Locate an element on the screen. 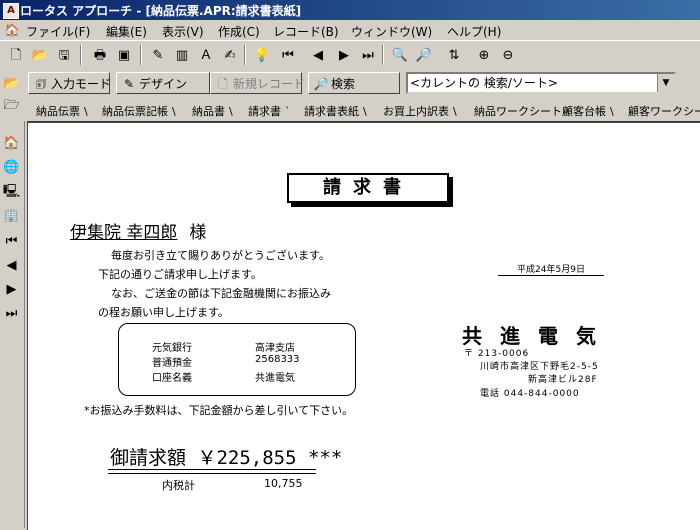 The height and width of the screenshot is (530, 700). open-folder-icon: 📂 is located at coordinates (40, 56).